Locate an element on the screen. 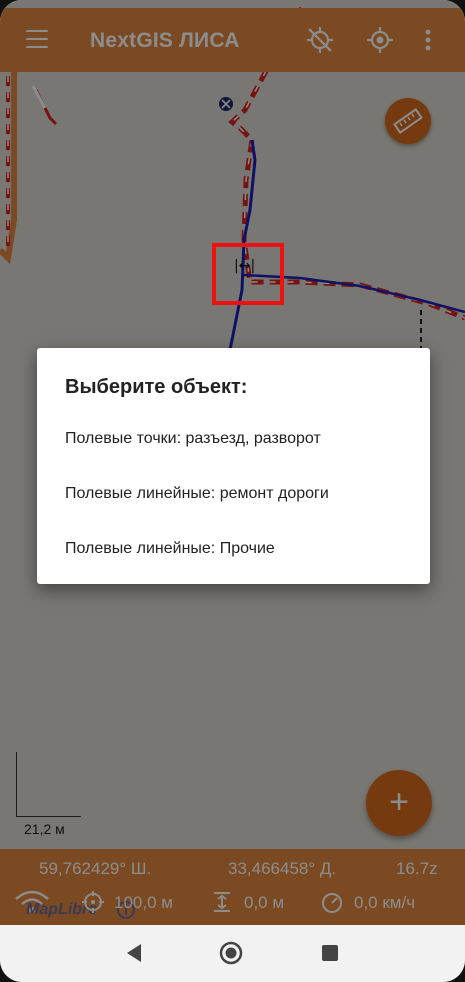 Image resolution: width=465 pixels, height=982 pixels. home-icon is located at coordinates (231, 953).